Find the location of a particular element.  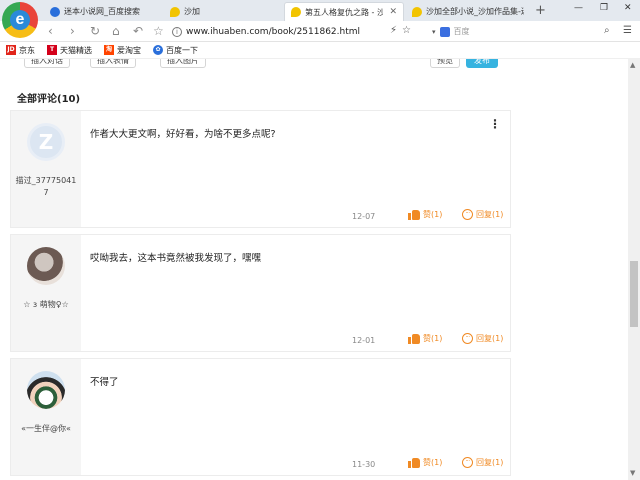

forward-button: › is located at coordinates (72, 31).